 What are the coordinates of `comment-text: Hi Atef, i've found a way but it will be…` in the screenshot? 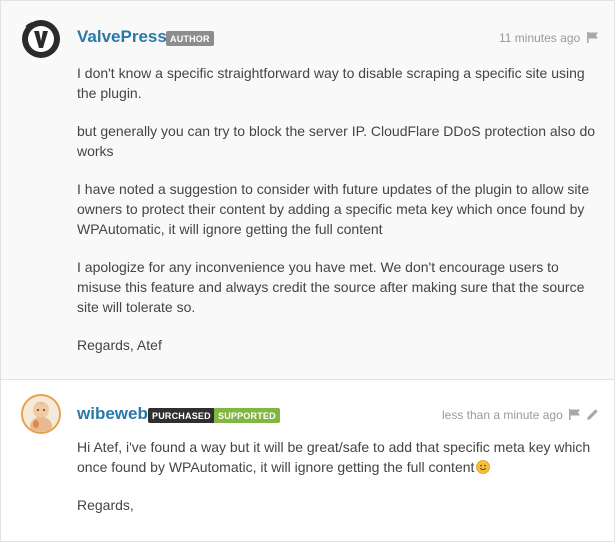 It's located at (334, 457).